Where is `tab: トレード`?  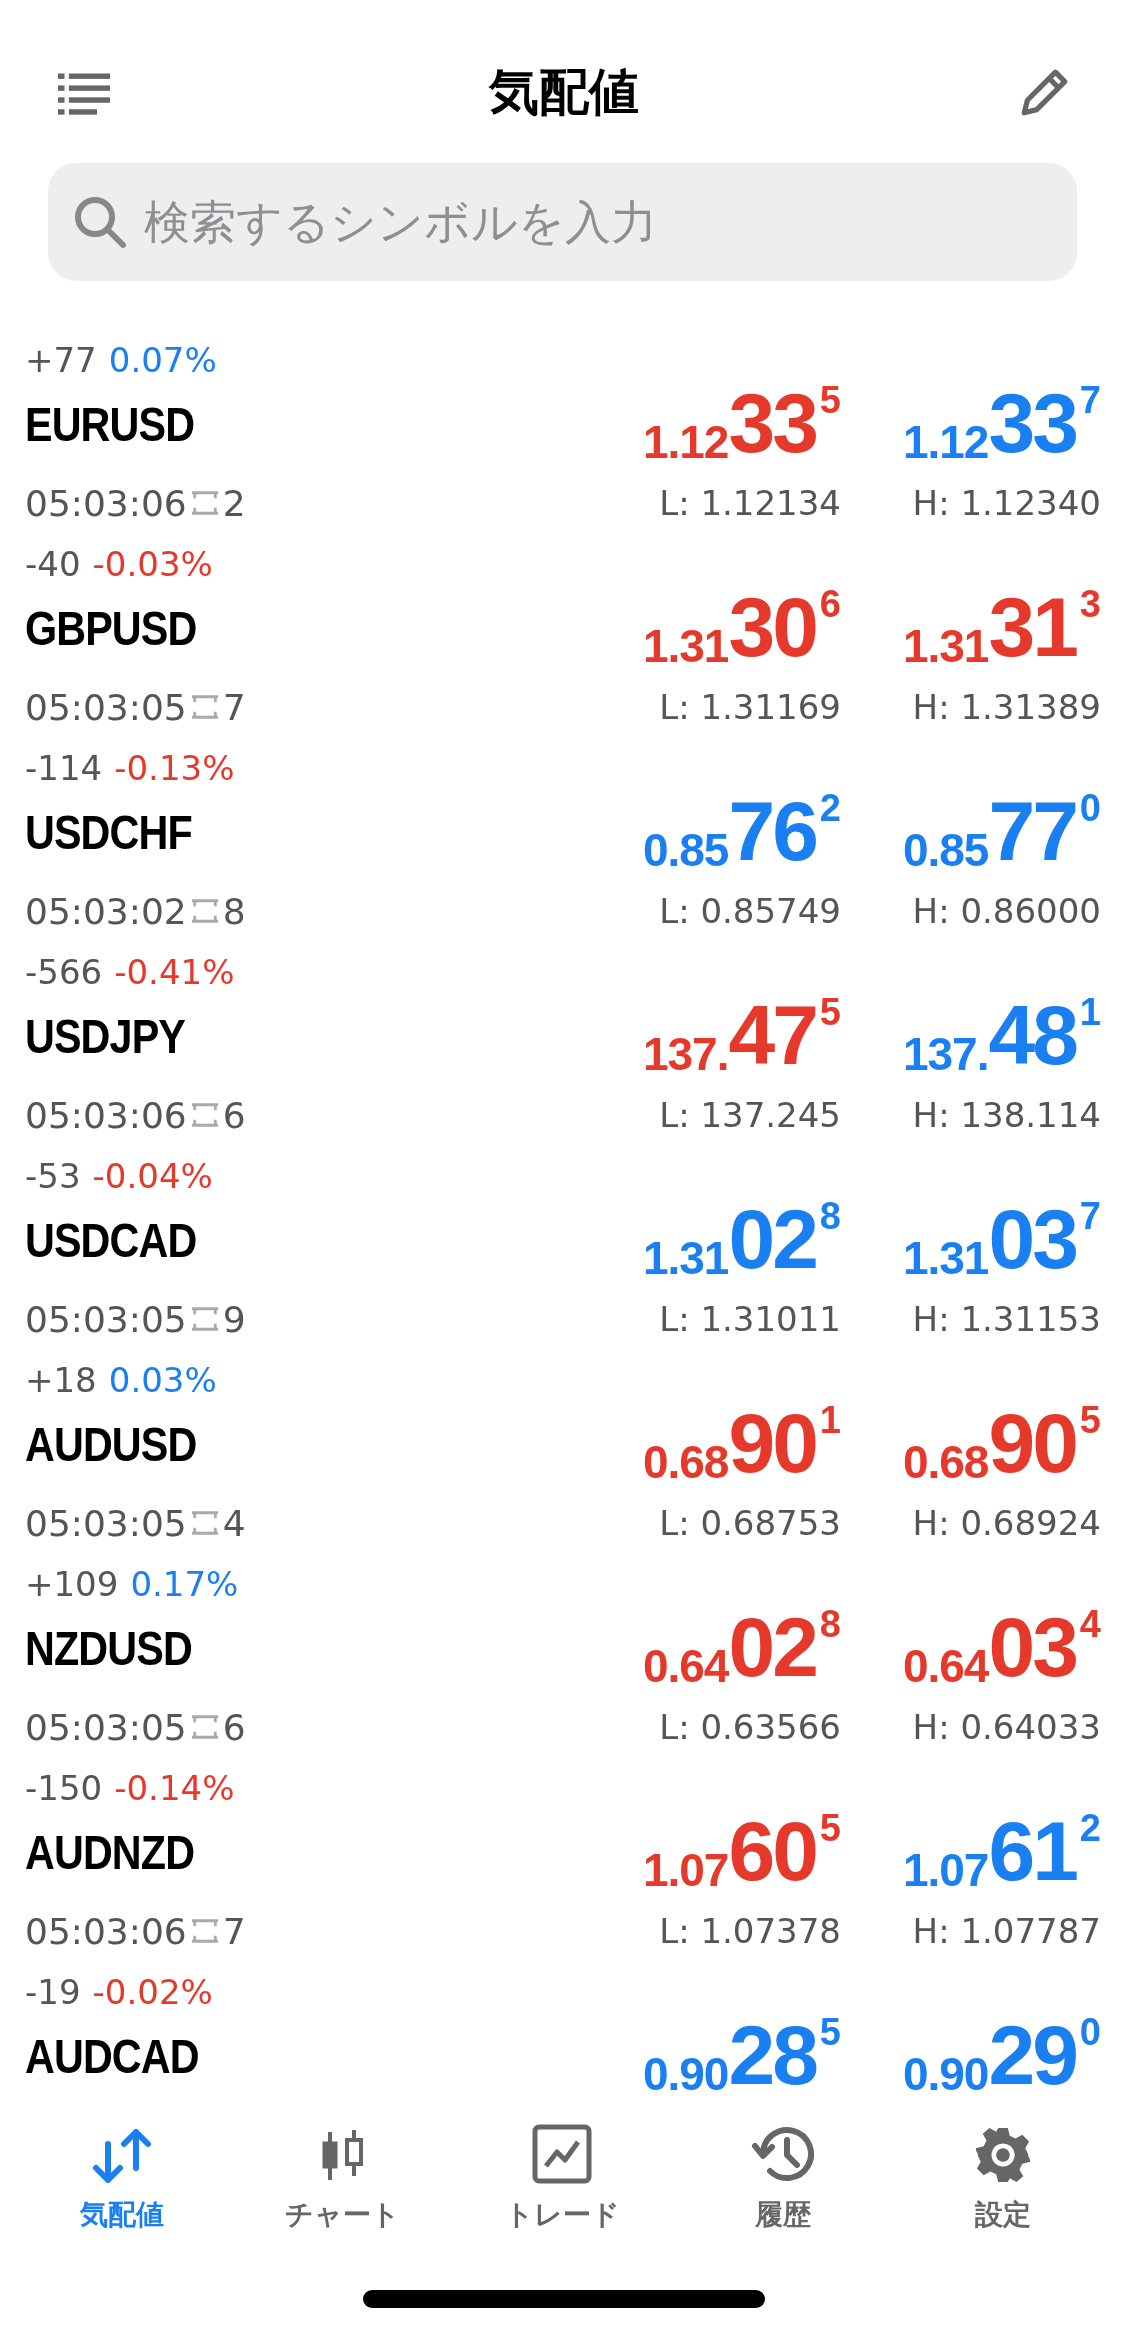
tab: トレード is located at coordinates (562, 2169).